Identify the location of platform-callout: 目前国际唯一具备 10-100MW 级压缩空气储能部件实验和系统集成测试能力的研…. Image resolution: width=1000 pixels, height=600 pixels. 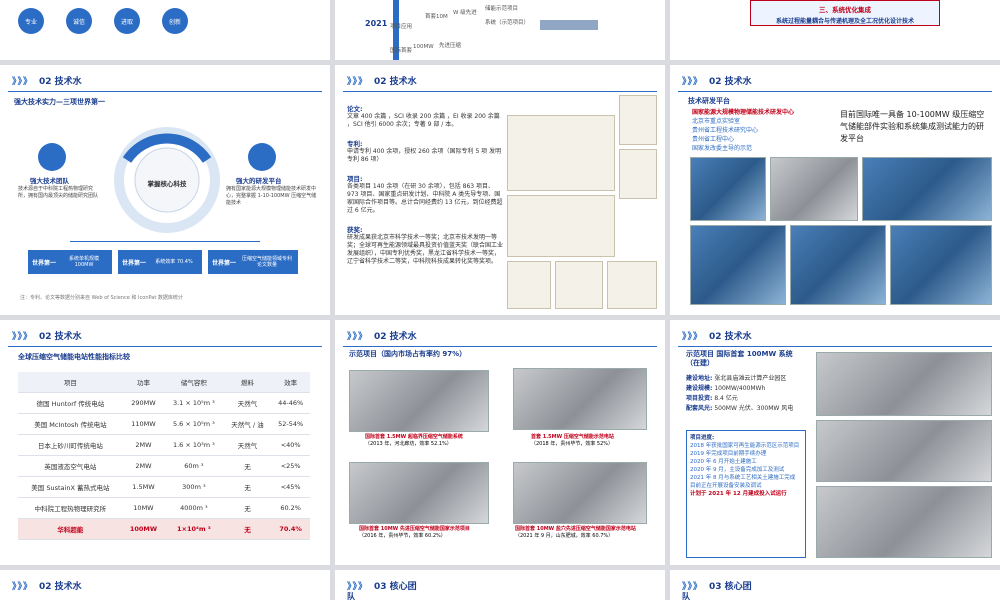
(912, 126).